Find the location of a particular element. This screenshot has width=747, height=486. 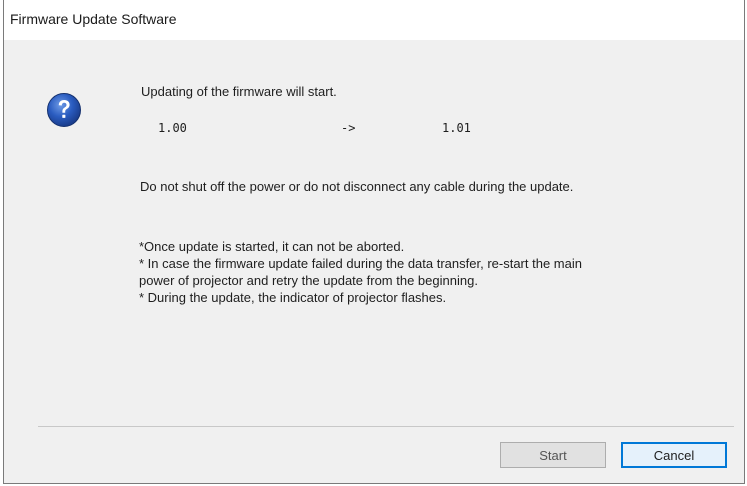

title-bar: Firmware Update Software is located at coordinates (374, 20).